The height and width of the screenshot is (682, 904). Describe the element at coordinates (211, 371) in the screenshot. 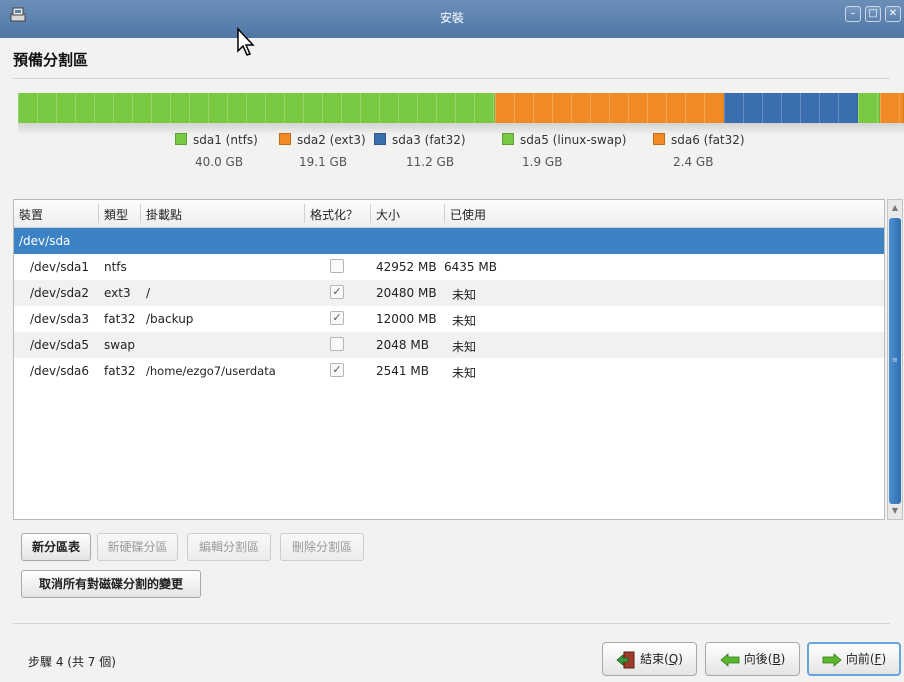

I see `mount-cell: /home/ezgo7/userdata` at that location.